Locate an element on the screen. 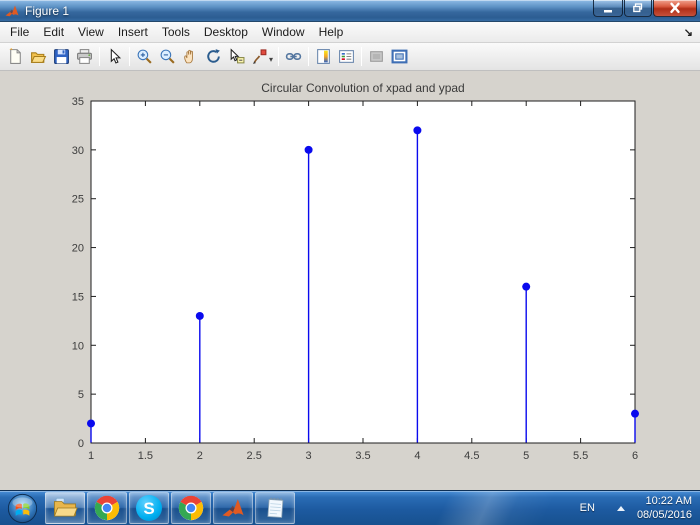 The height and width of the screenshot is (525, 700). svg-text: 3.5 is located at coordinates (362, 456).